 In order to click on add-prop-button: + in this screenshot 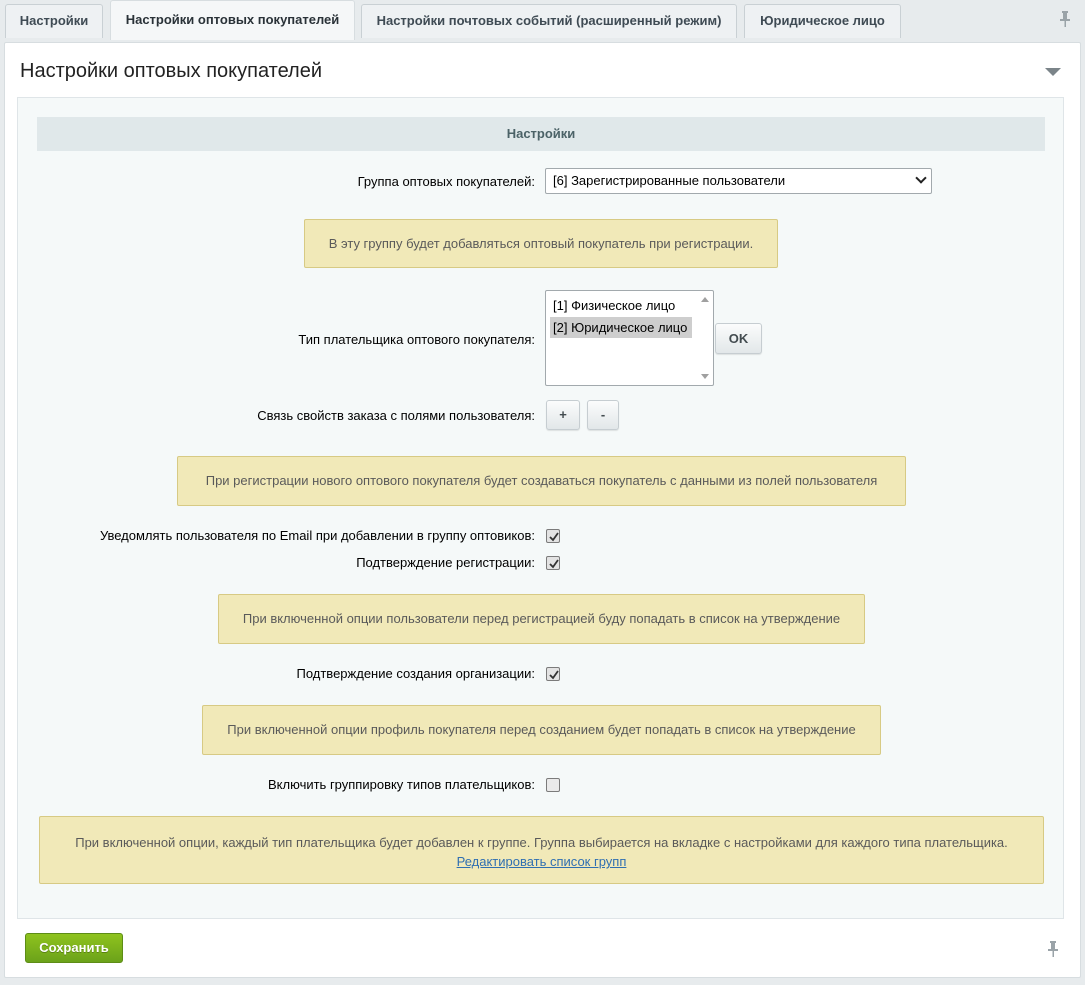, I will do `click(563, 415)`.